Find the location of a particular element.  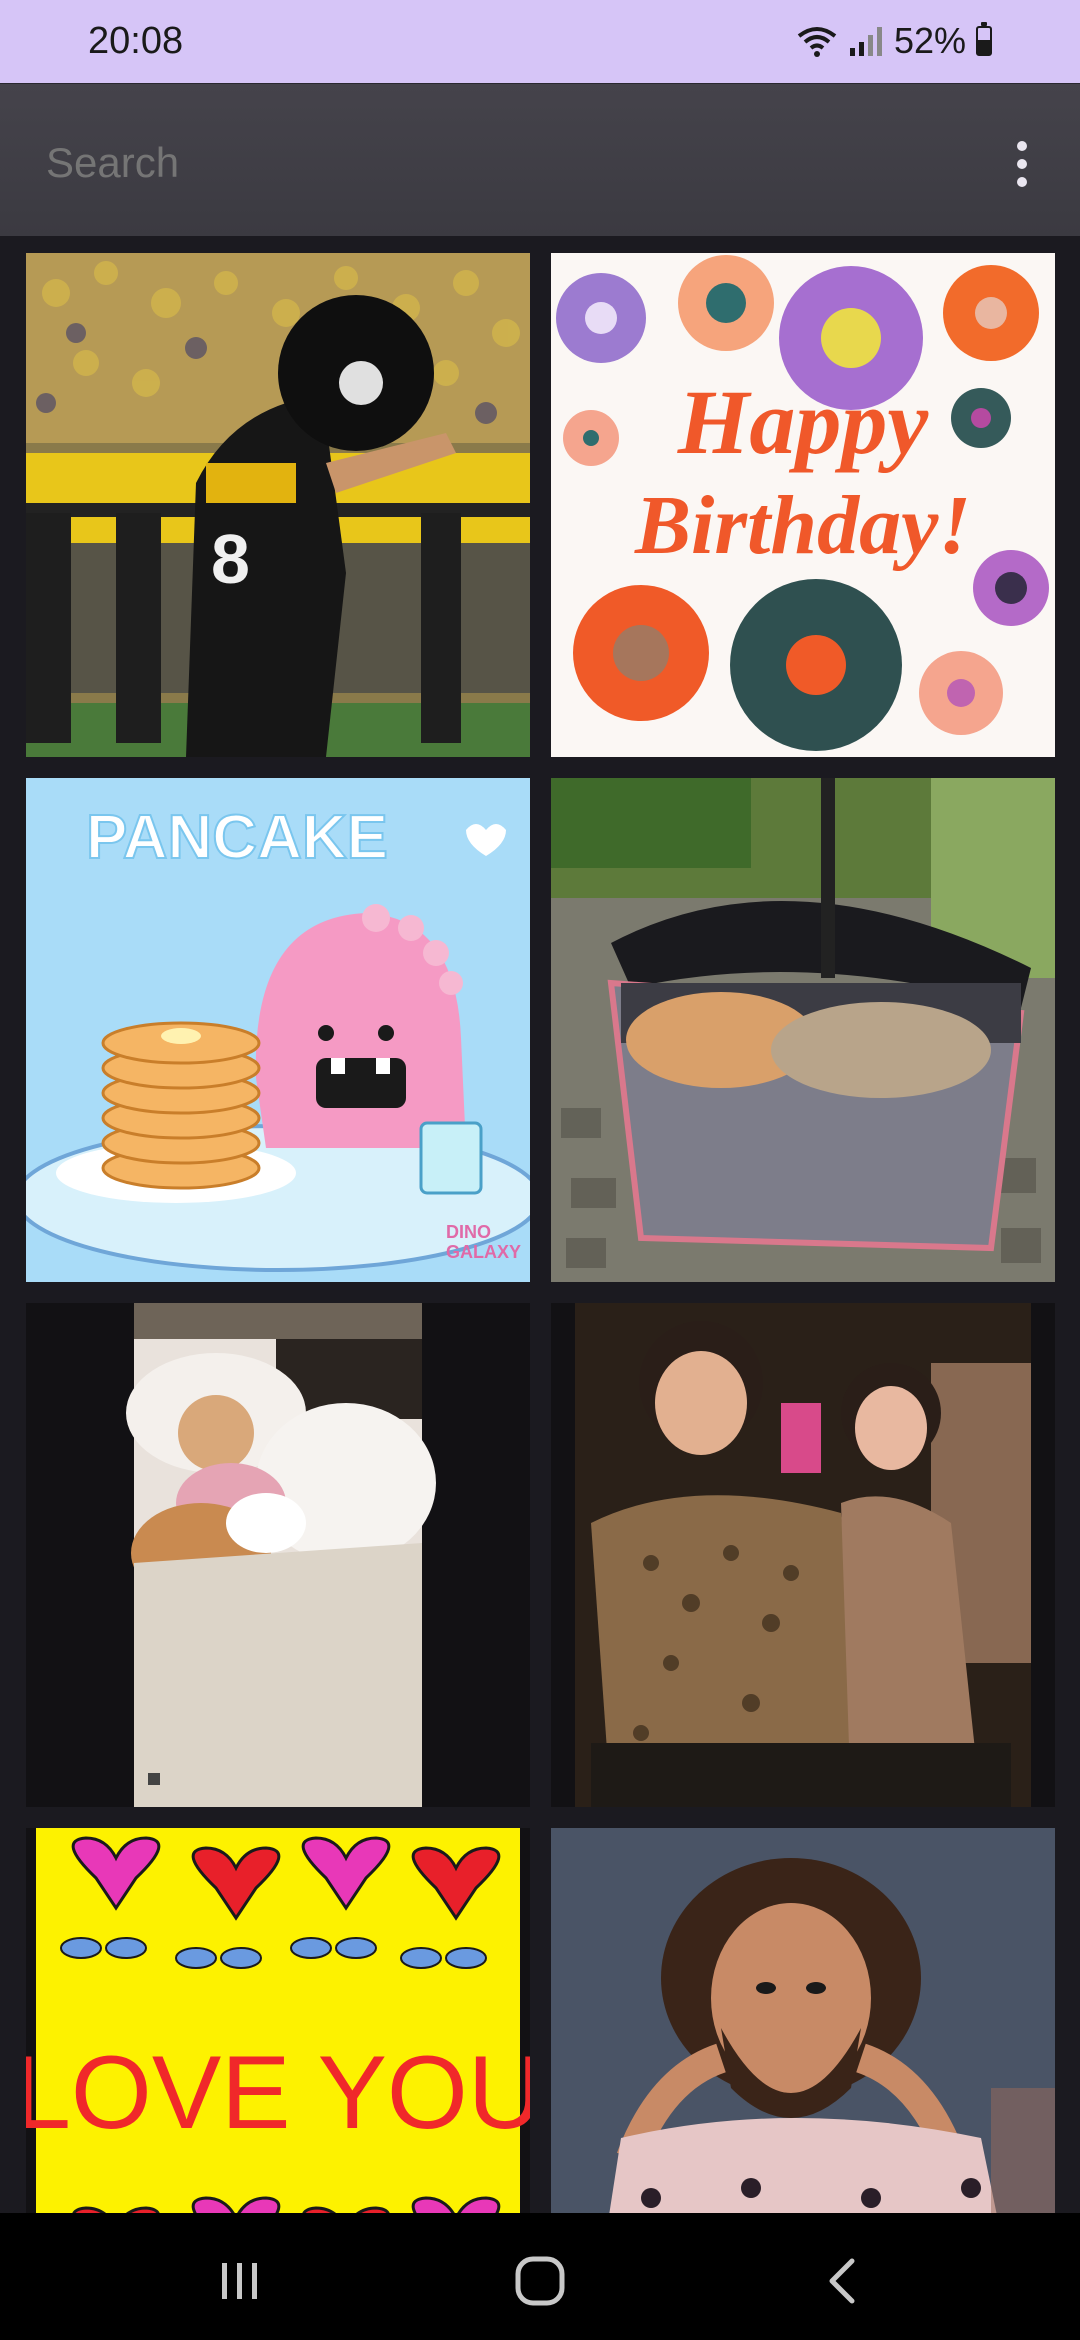

system-nav-bar is located at coordinates (540, 2276).